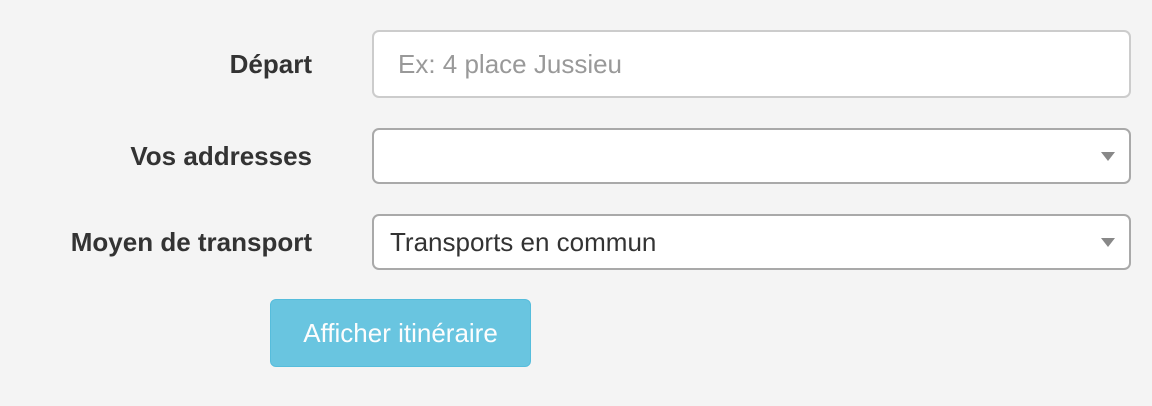 The height and width of the screenshot is (406, 1152). Describe the element at coordinates (400, 333) in the screenshot. I see `show-itinerary-button: Afficher itinéraire` at that location.